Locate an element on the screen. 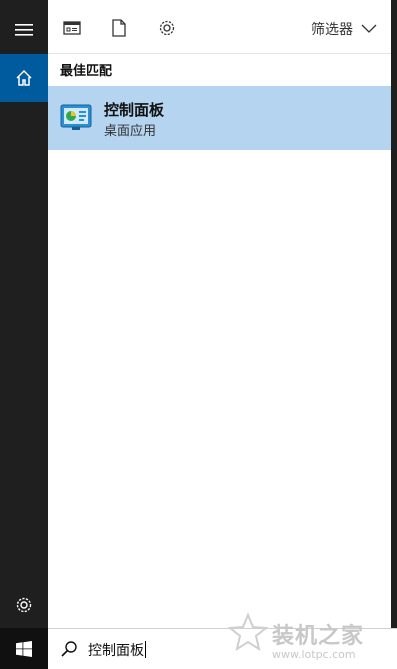  control-panel-icon is located at coordinates (76, 117).